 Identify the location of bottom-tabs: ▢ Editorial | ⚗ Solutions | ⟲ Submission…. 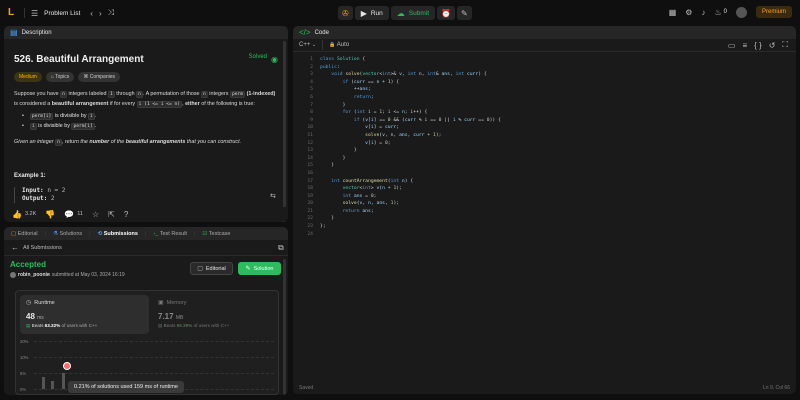
(146, 233).